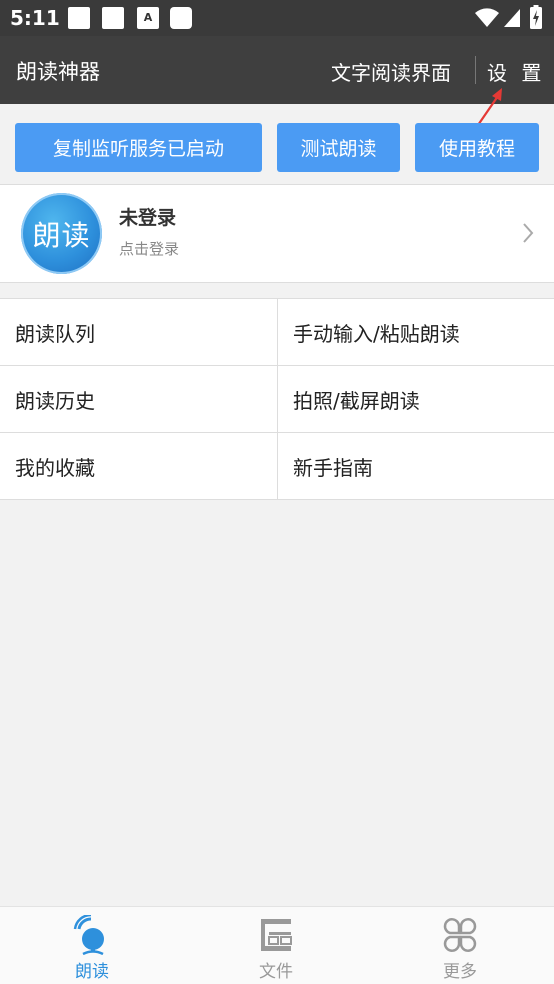 Image resolution: width=554 pixels, height=984 pixels. I want to click on tutorial-button: 使用教程, so click(477, 147).